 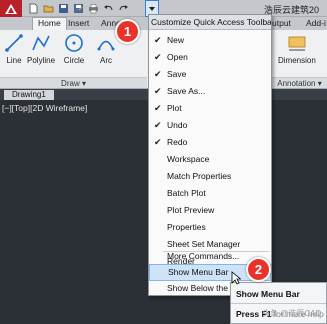 What do you see at coordinates (41, 43) in the screenshot?
I see `polyline-icon` at bounding box center [41, 43].